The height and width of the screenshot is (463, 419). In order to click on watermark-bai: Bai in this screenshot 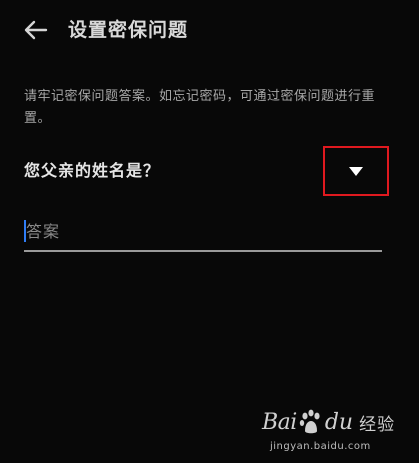, I will do `click(279, 422)`.